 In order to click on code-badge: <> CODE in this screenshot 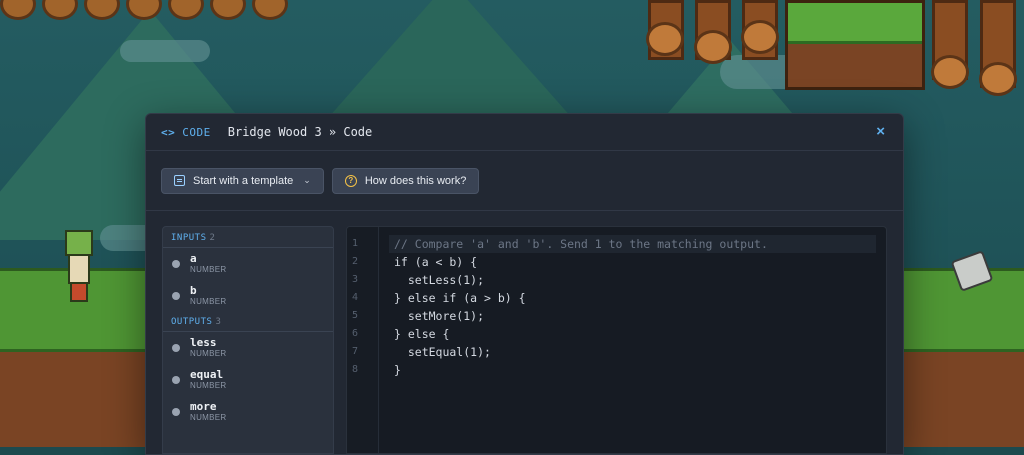, I will do `click(186, 132)`.